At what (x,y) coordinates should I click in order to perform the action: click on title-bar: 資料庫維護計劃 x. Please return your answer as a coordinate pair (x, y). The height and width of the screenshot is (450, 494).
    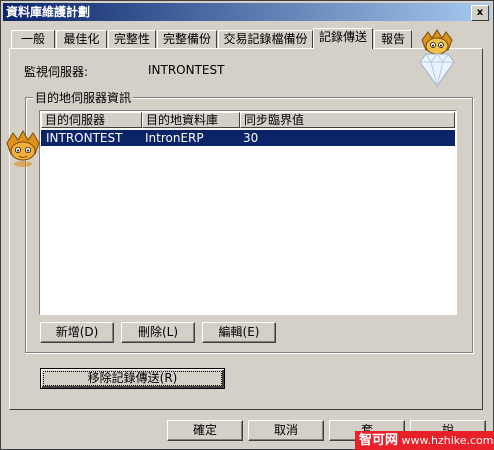
    Looking at the image, I should click on (247, 12).